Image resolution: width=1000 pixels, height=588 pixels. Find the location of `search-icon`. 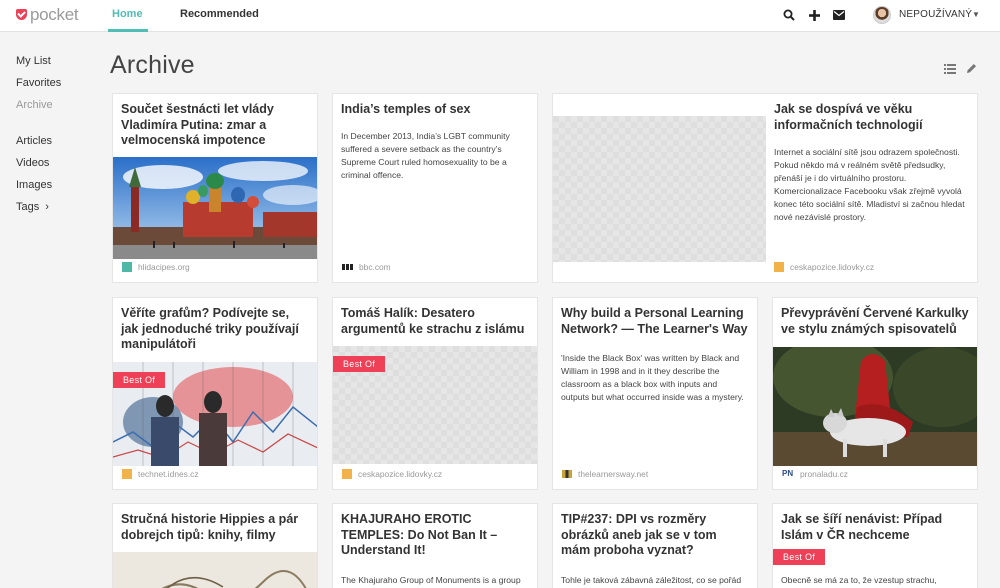

search-icon is located at coordinates (789, 15).